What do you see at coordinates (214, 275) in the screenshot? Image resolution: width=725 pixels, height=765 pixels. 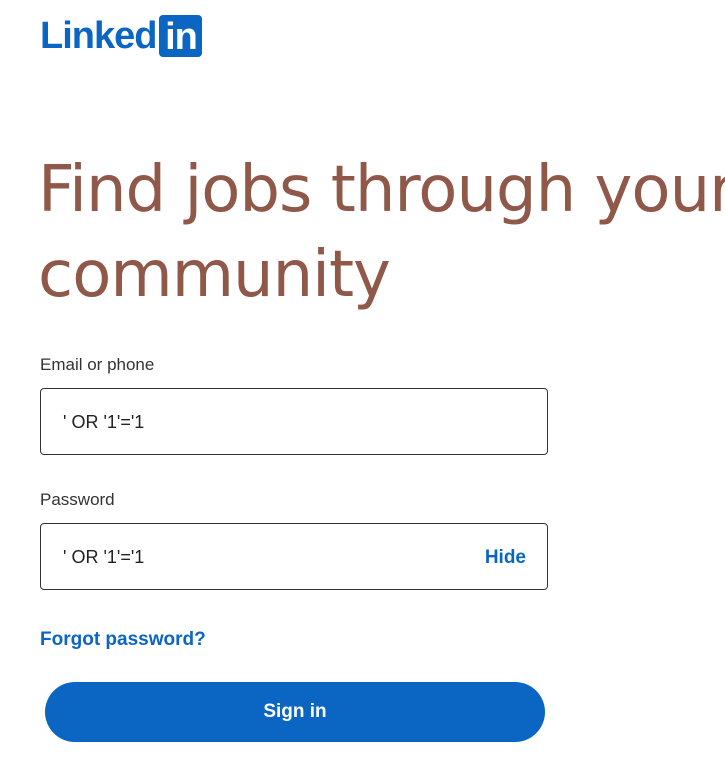 I see `headline-line-2: community` at bounding box center [214, 275].